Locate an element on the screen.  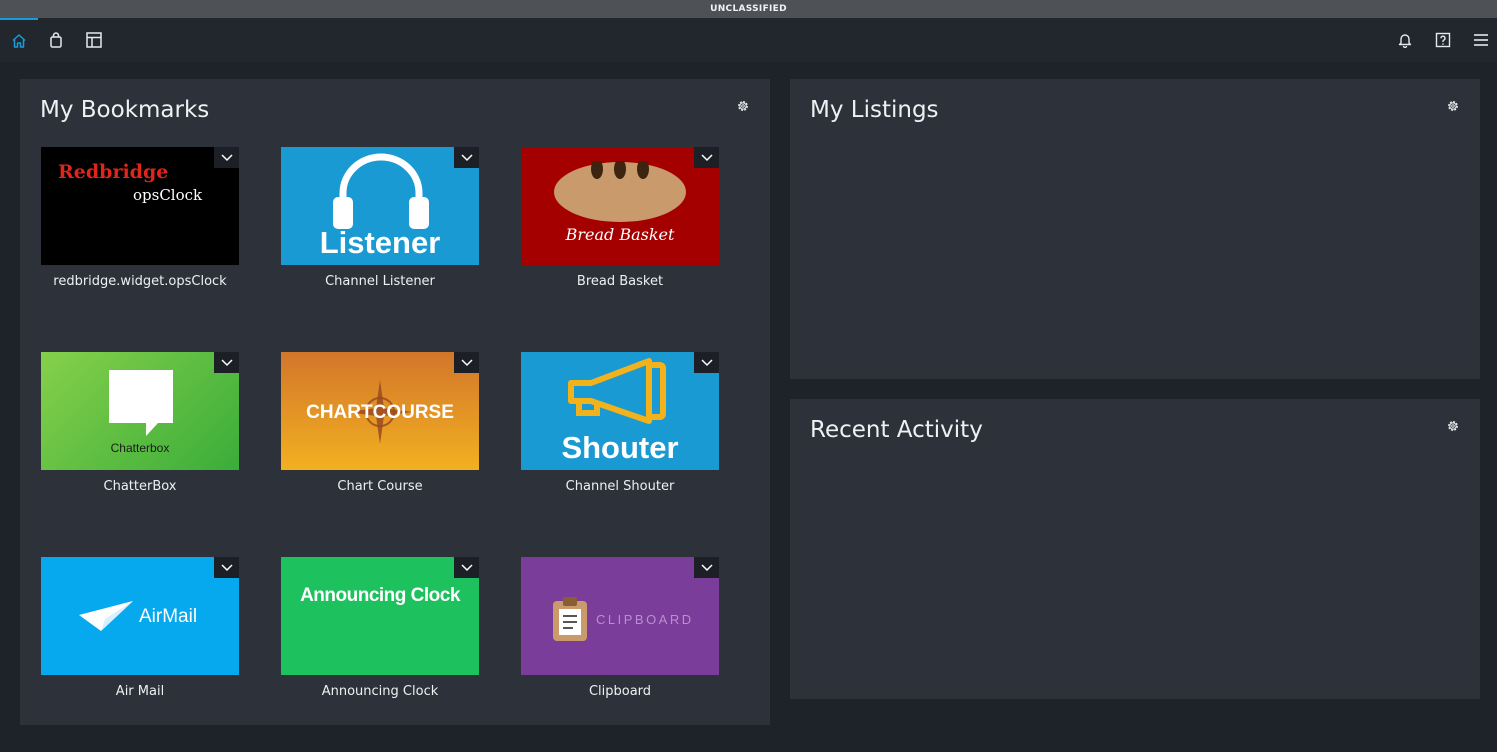
thumb-title: Chatterbox is located at coordinates (140, 448).